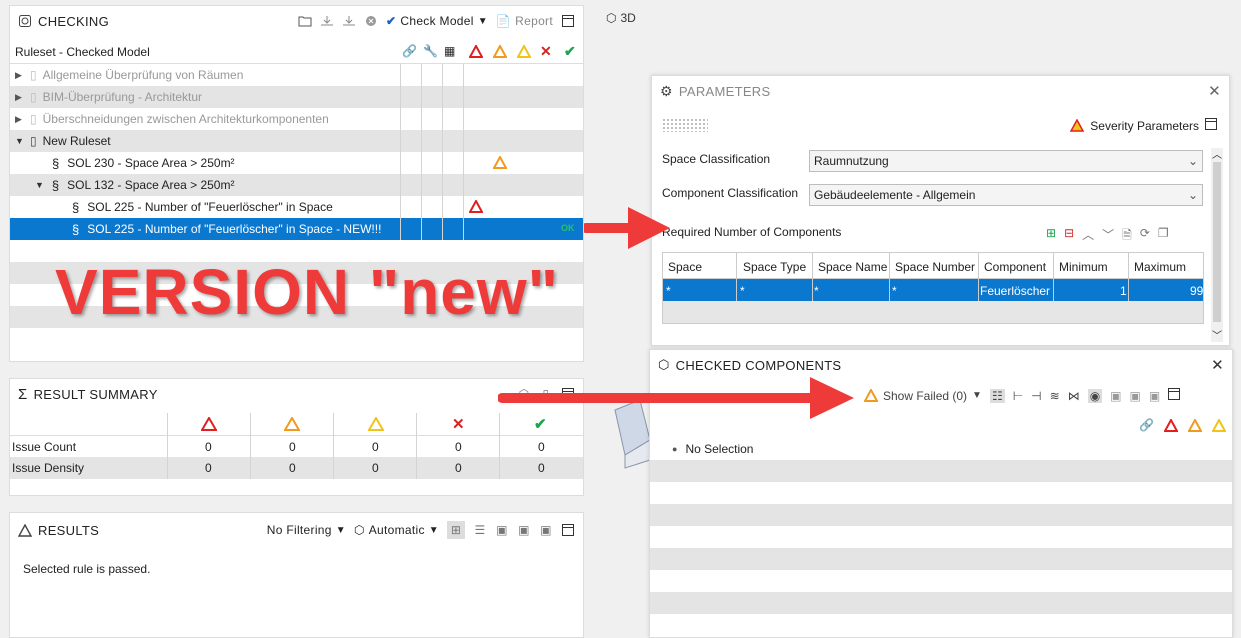  Describe the element at coordinates (1018, 396) in the screenshot. I see `hierarchy-icon: ⊢` at that location.